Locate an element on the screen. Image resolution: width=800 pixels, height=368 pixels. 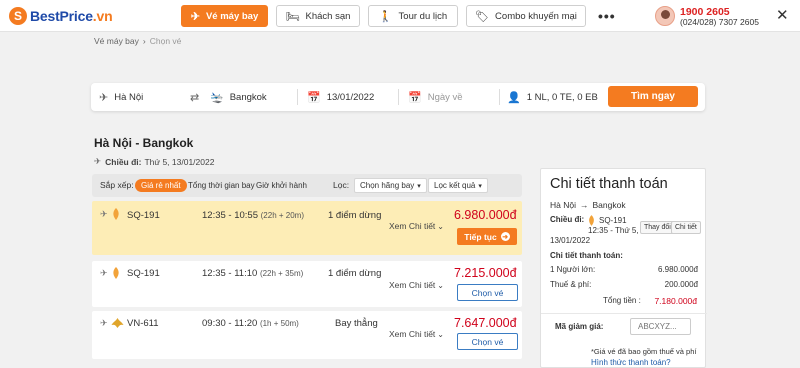
sort-duration-chip: Tổng thời gian bay is located at coordinates (221, 185).